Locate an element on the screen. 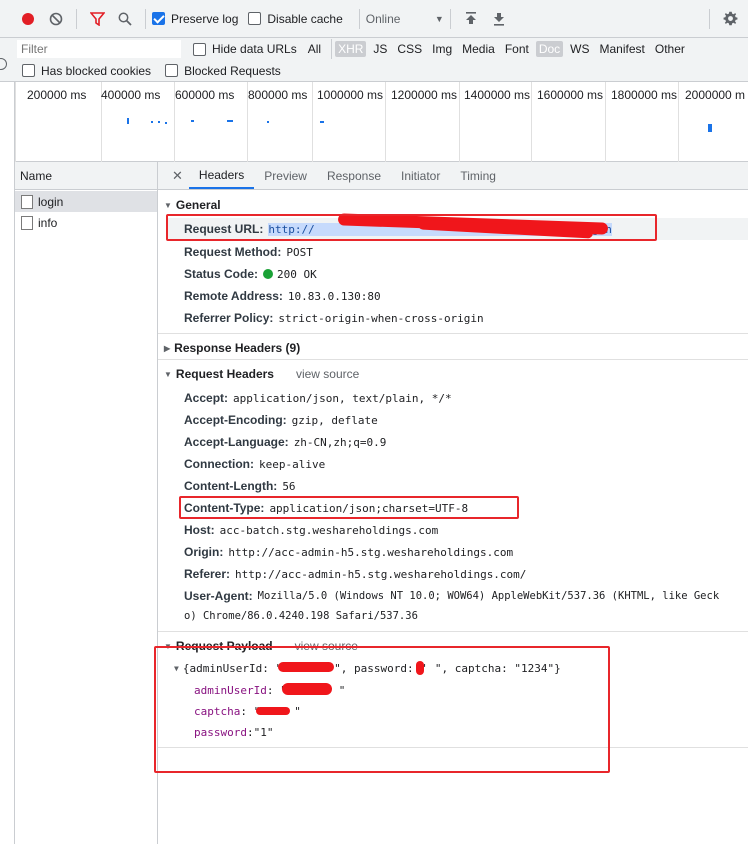 The image size is (748, 844). overview-tick-label: 2000000 m is located at coordinates (715, 95).